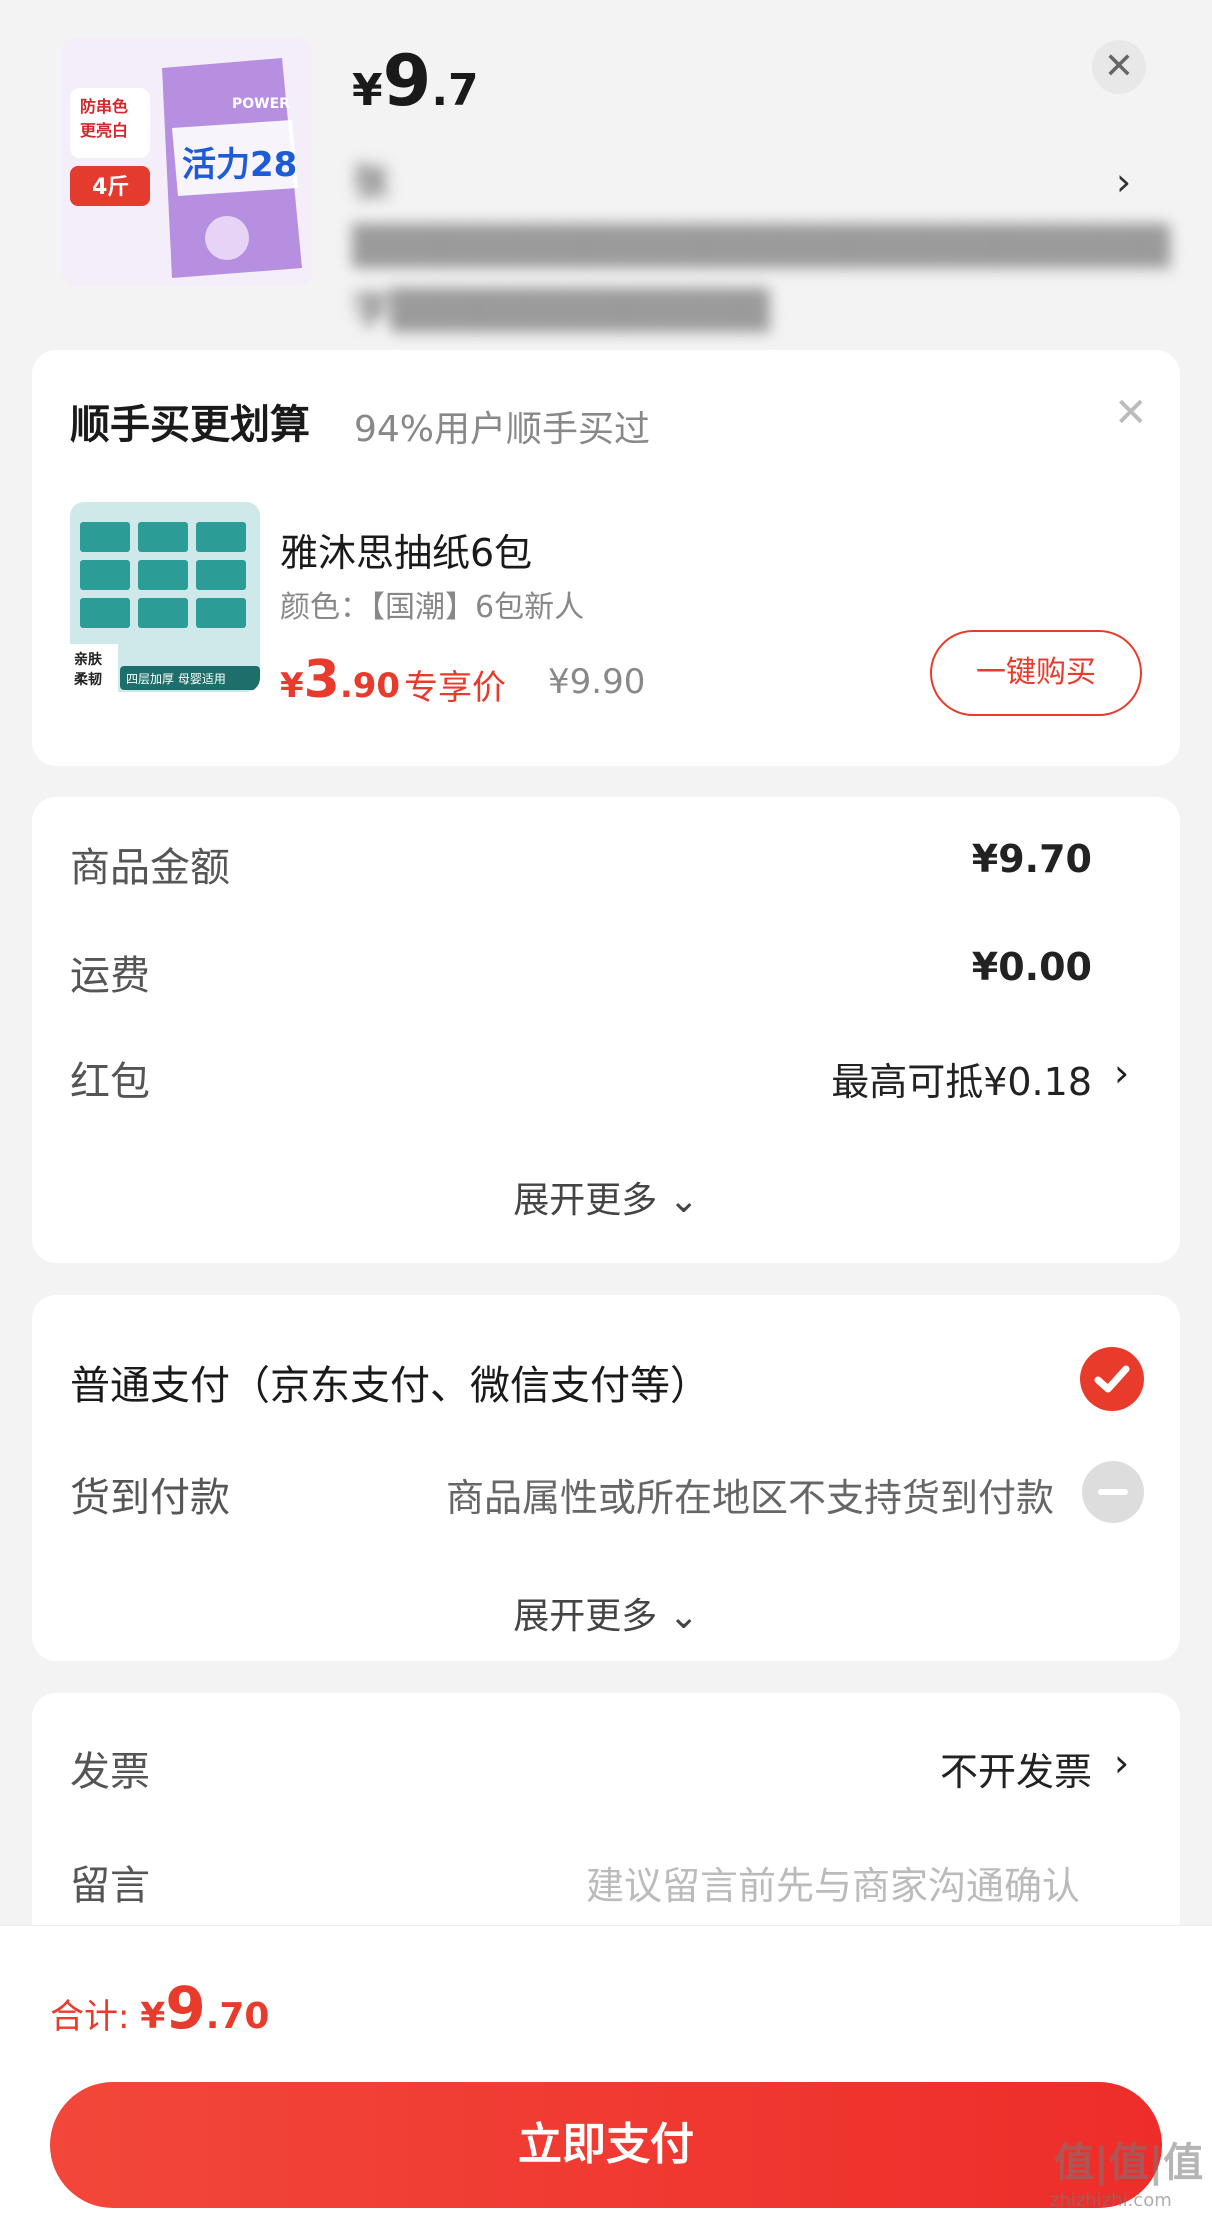 The height and width of the screenshot is (2217, 1212). Describe the element at coordinates (110, 187) in the screenshot. I see `svg-text: 4斤` at that location.